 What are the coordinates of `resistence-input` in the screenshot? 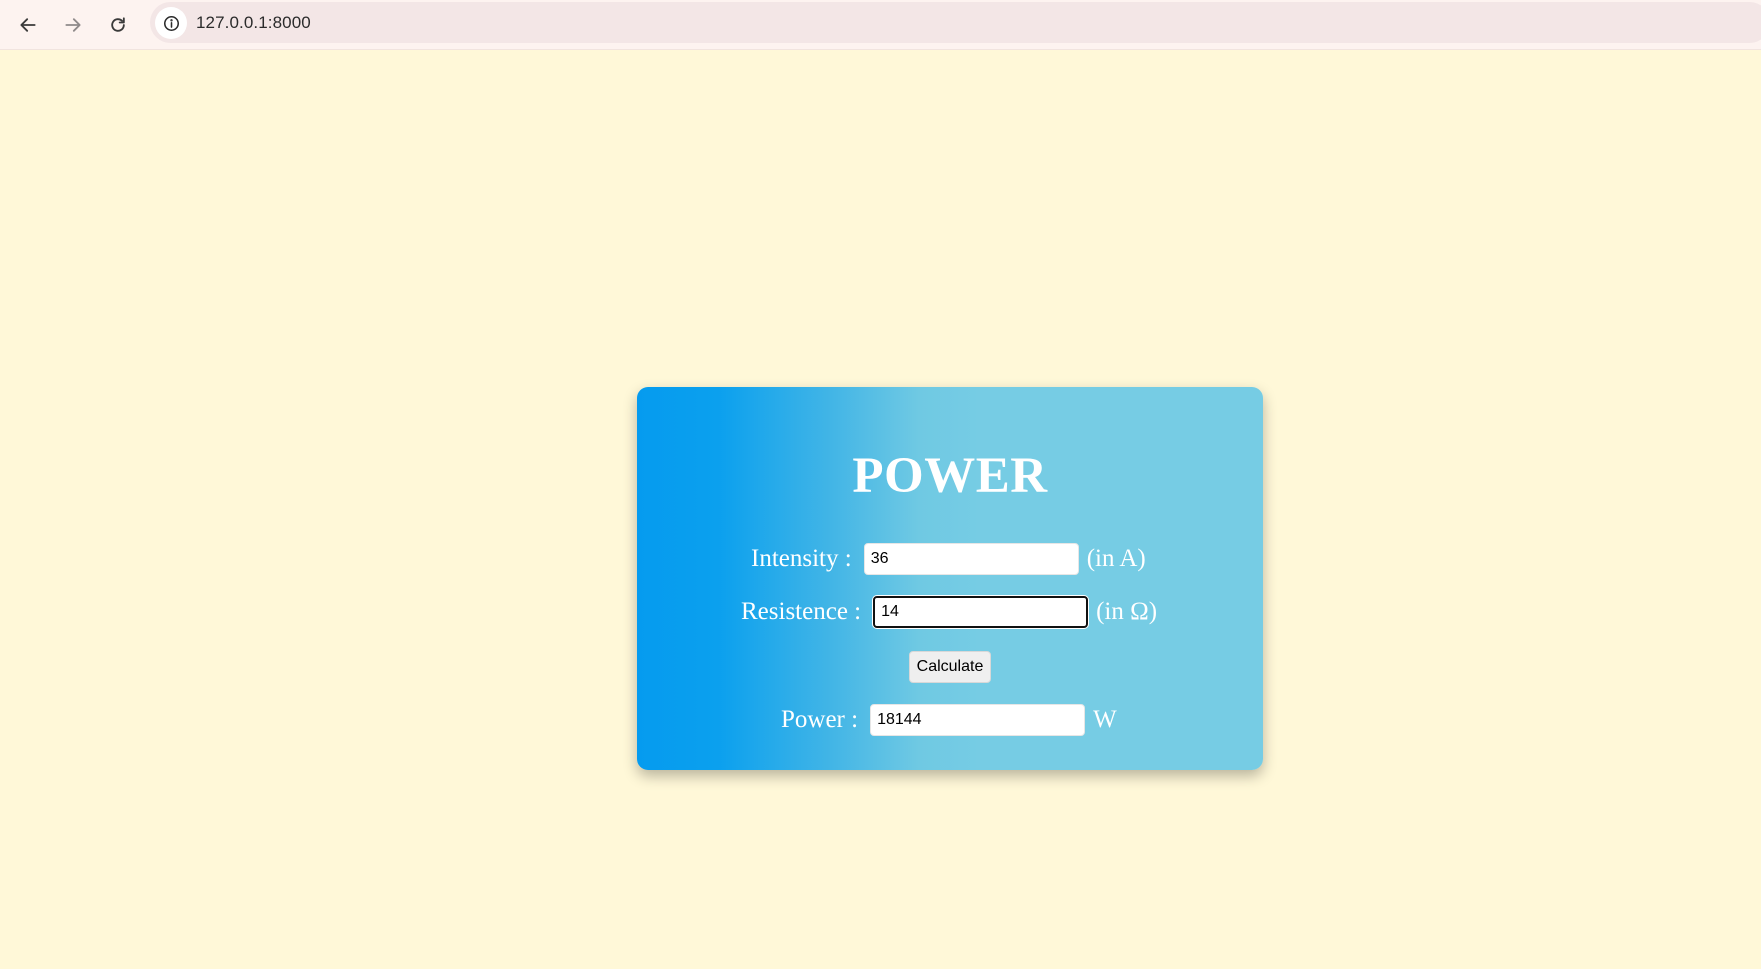 It's located at (981, 612).